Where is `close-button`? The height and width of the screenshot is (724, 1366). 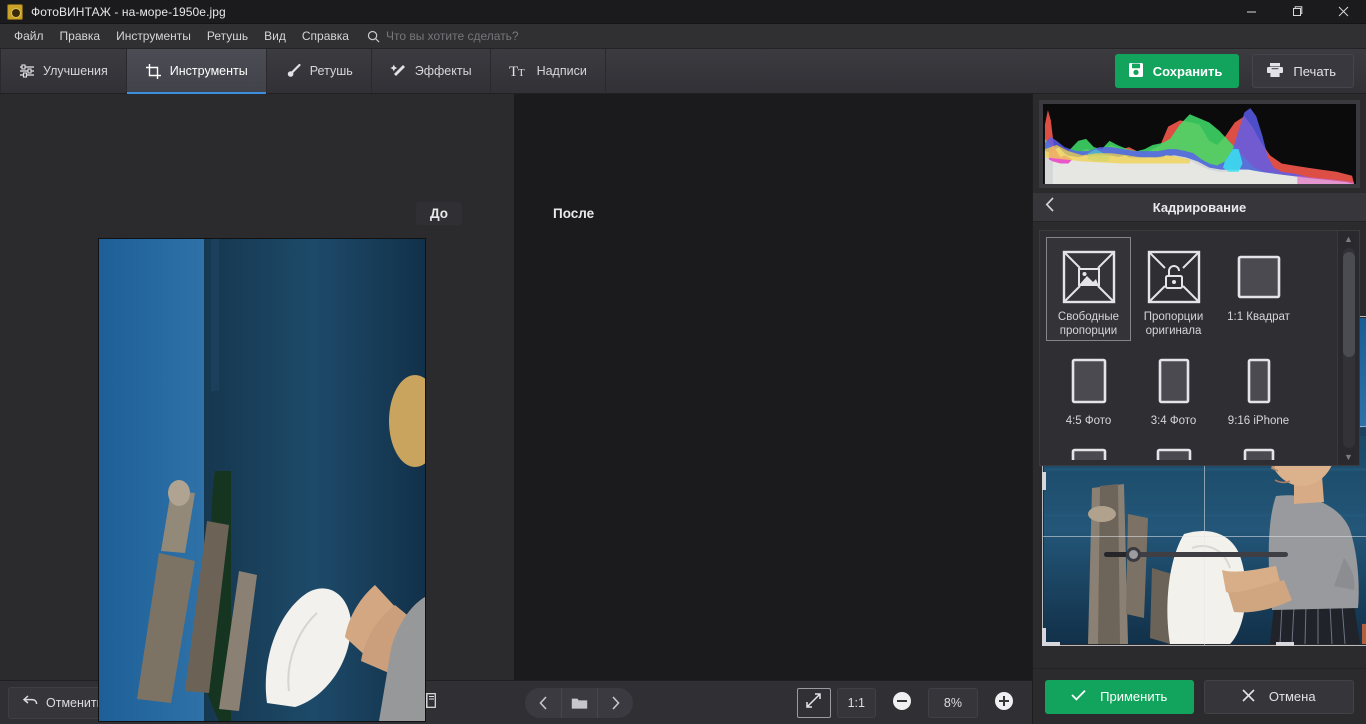
close-button is located at coordinates (1343, 12).